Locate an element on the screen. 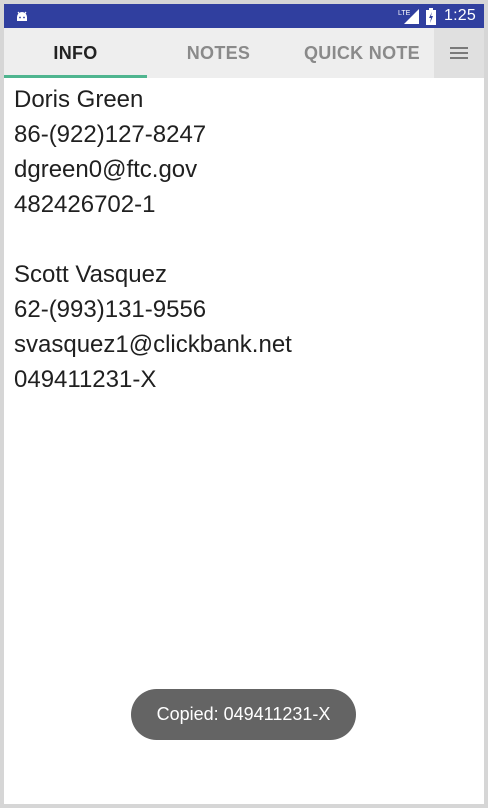 The width and height of the screenshot is (488, 808). lte-signal-icon: LTE is located at coordinates (409, 16).